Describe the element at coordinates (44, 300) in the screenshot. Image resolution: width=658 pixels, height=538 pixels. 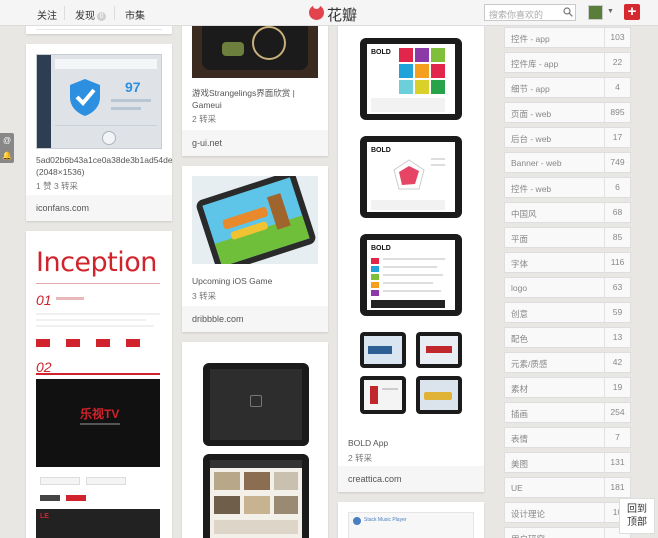
I see `section-number-art: 01` at that location.